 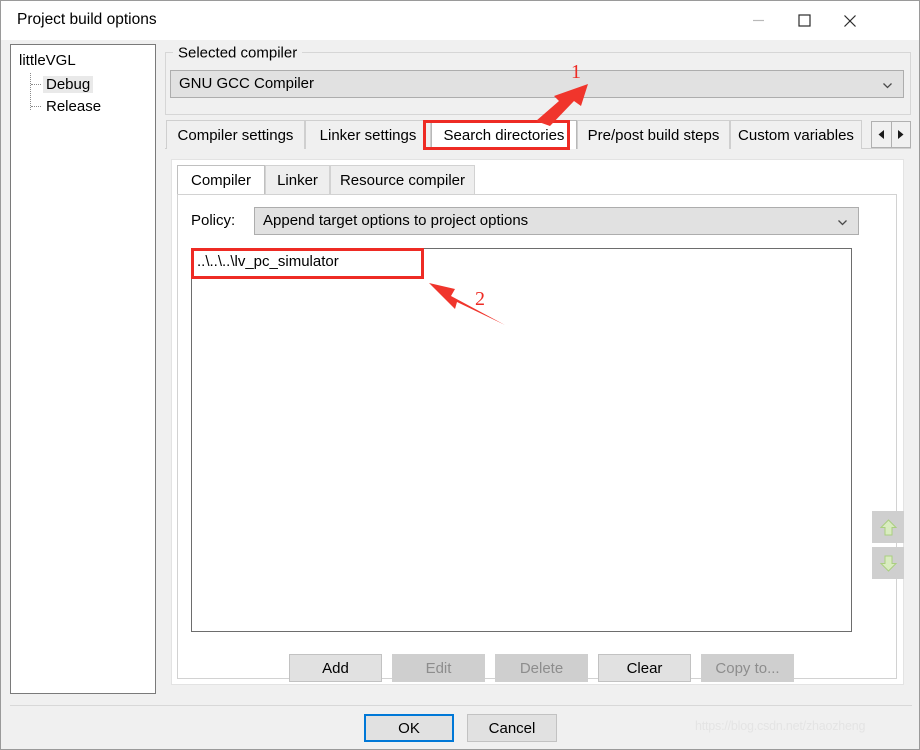 What do you see at coordinates (537, 84) in the screenshot?
I see `compiler-select: GNU GCC Compiler` at bounding box center [537, 84].